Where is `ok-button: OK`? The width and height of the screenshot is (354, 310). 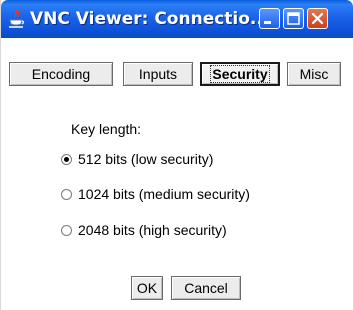 ok-button: OK is located at coordinates (147, 288).